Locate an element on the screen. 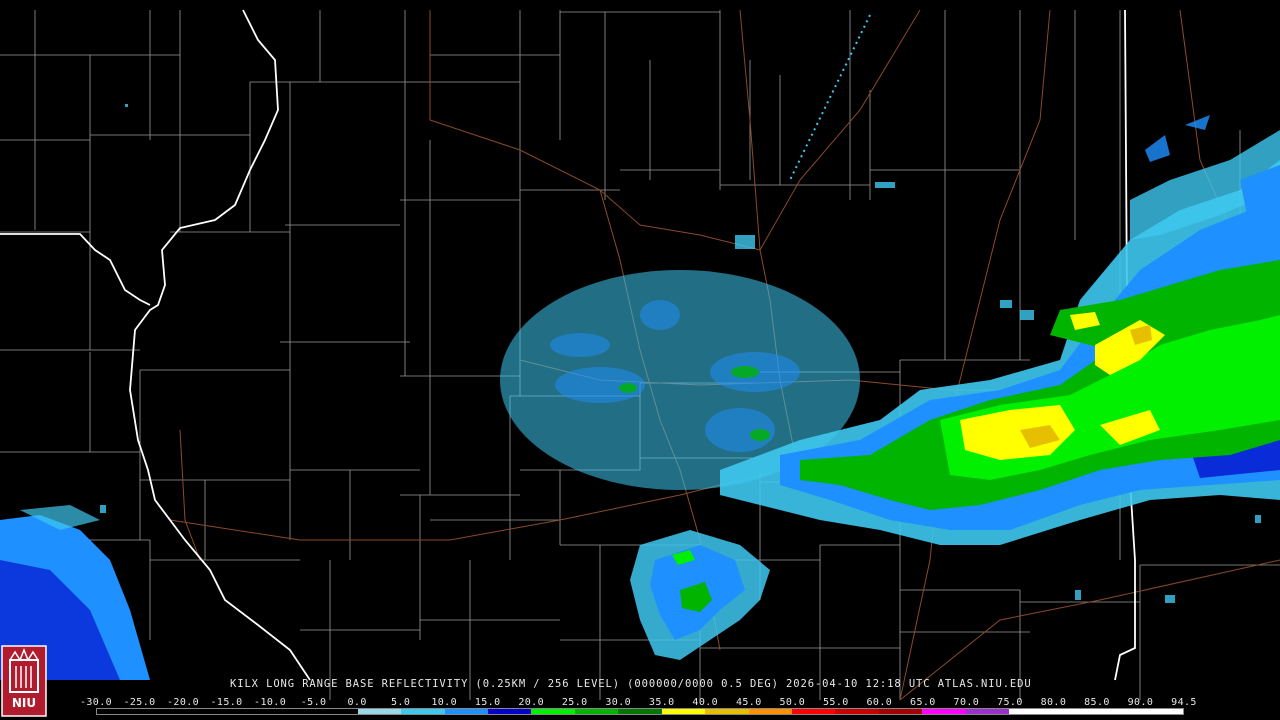 The image size is (1280, 720). legend-label: 0.0 is located at coordinates (357, 702).